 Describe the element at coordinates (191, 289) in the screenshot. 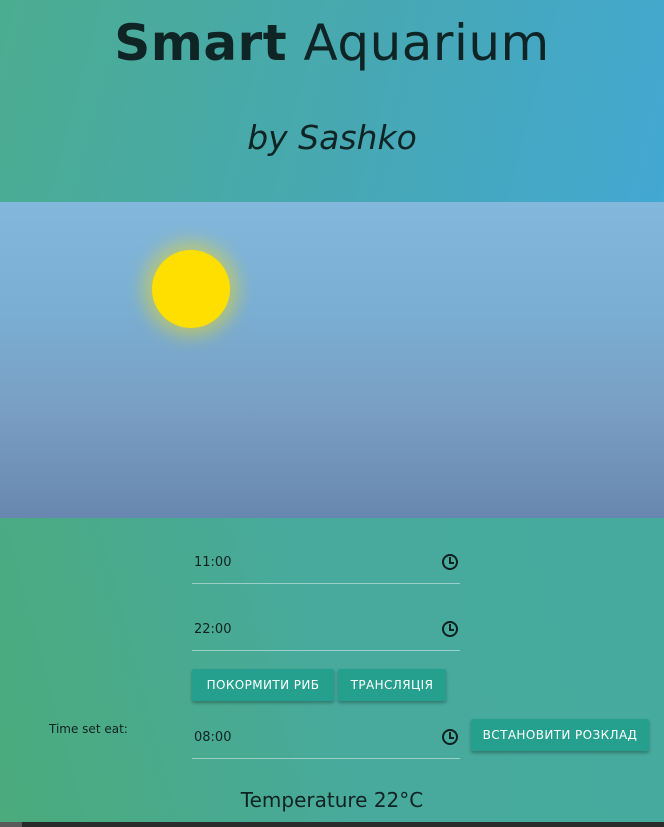

I see `sun-icon` at that location.